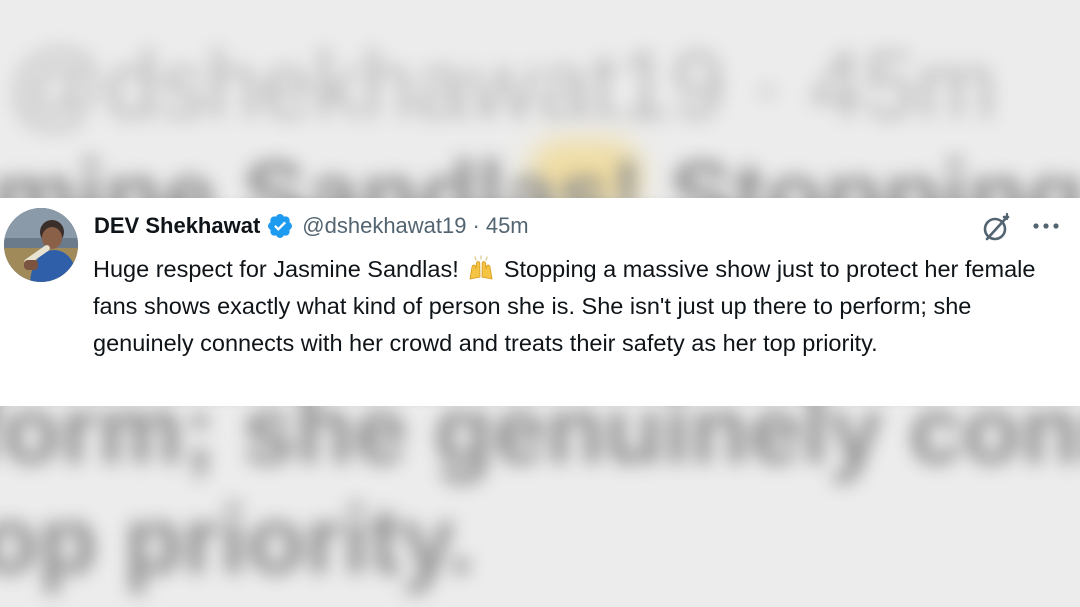 The image size is (1080, 607). I want to click on tweet-text-part1: Huge respect for Jasmine Sandlas!, so click(276, 269).